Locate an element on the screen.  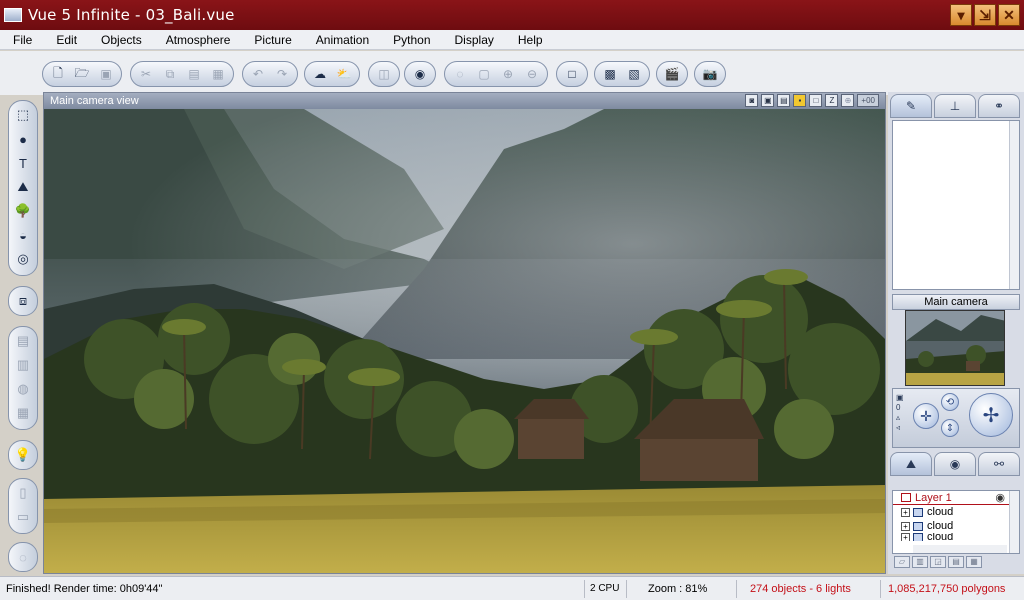
layer-header: Layer 1 ◉ is located at coordinates (956, 498).